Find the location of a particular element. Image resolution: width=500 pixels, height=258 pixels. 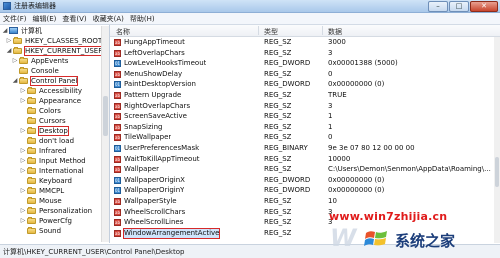

value-row: ab LeftOverlapChars REG_SZ 3 is located at coordinates (302, 53).